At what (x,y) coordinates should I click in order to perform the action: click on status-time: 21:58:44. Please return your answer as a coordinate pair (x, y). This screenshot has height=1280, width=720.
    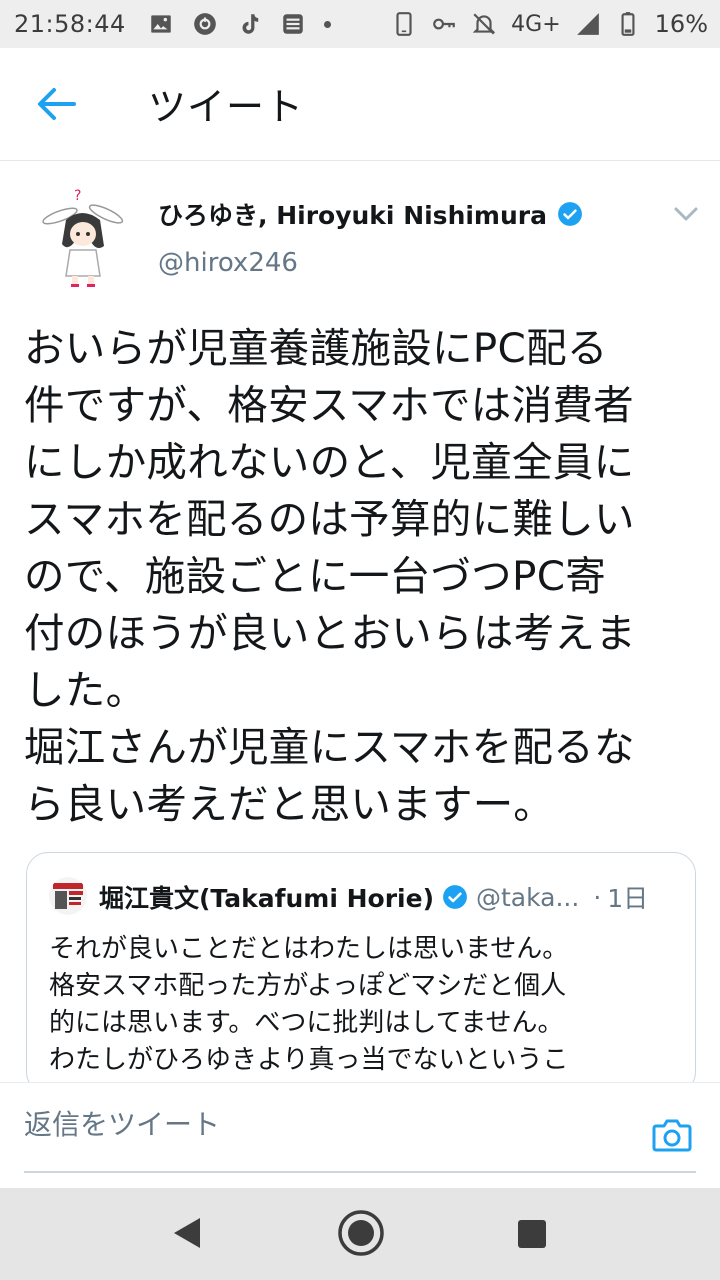
    Looking at the image, I should click on (70, 24).